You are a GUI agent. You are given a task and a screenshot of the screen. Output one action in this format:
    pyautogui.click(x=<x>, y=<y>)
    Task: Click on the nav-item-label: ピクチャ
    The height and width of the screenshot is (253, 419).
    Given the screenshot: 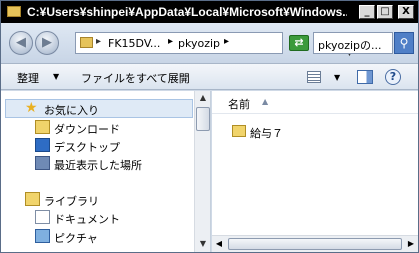 What is the action you would take?
    pyautogui.click(x=76, y=238)
    